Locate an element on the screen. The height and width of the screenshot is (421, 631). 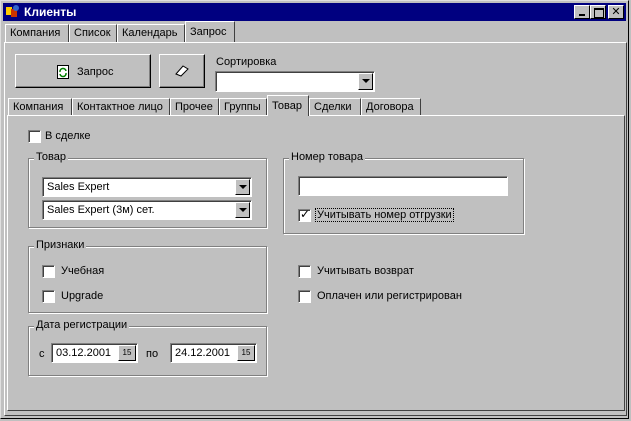
date-from-calendar-button: 15 is located at coordinates (127, 353).